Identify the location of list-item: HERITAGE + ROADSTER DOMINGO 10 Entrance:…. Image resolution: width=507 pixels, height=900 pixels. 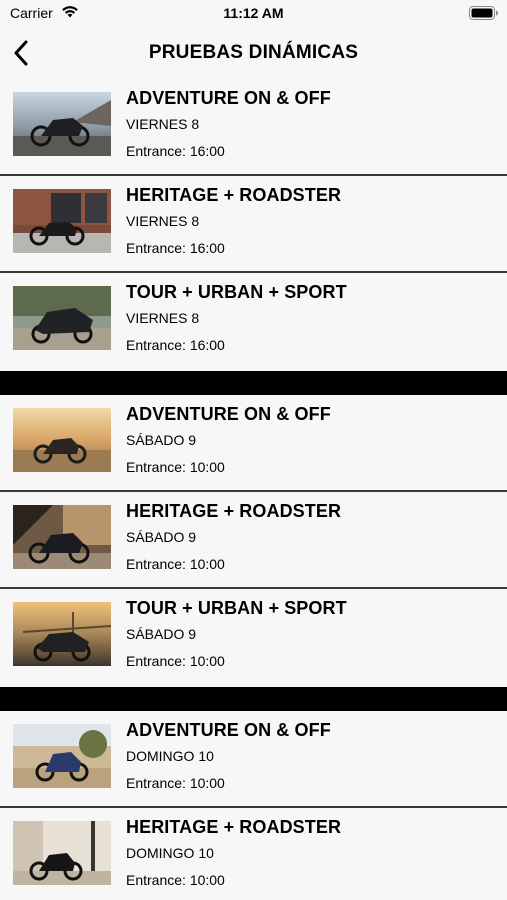
(253, 854).